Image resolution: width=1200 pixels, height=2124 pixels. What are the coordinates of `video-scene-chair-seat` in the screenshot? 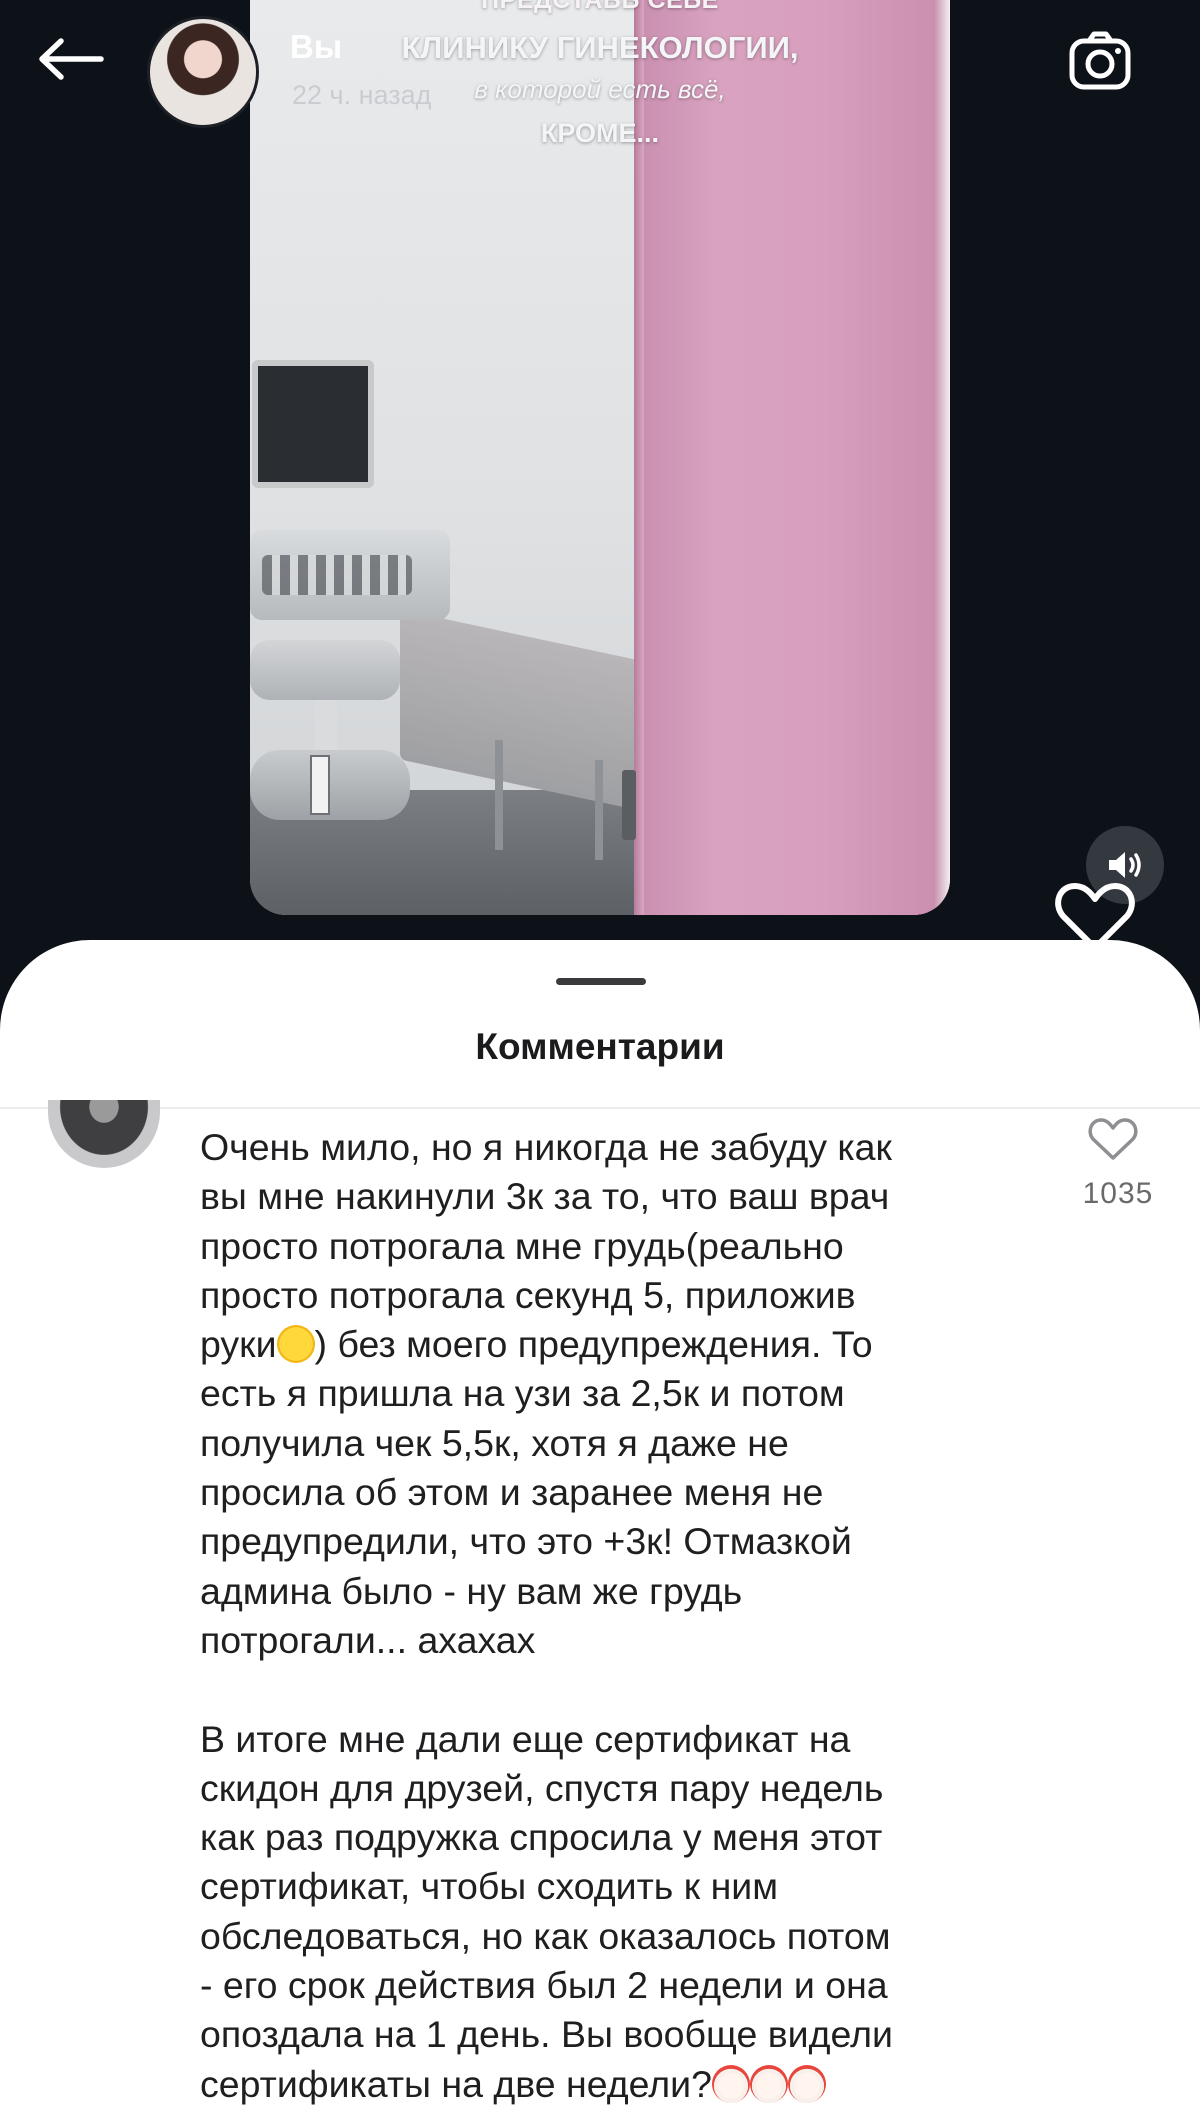 It's located at (330, 785).